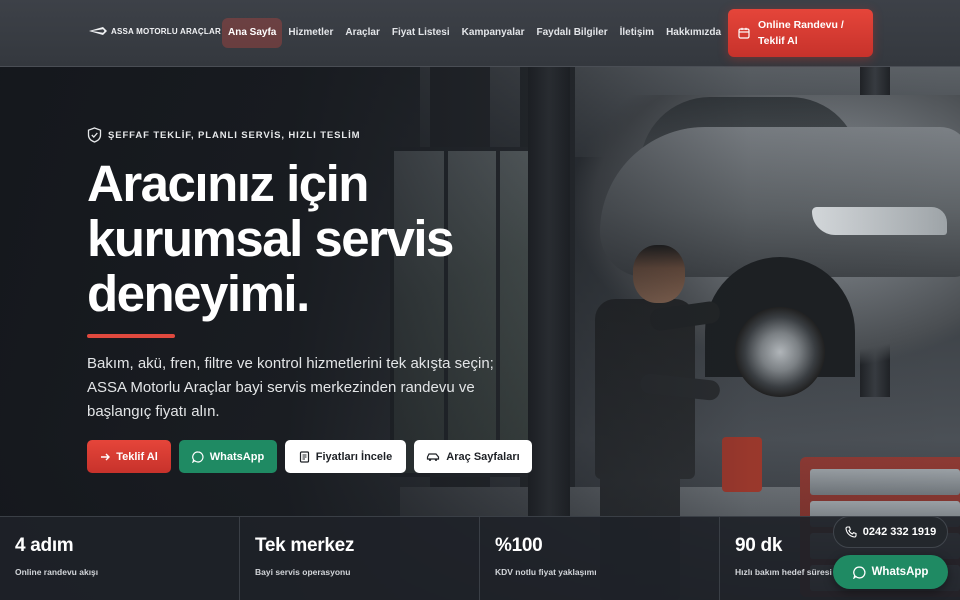 The height and width of the screenshot is (600, 960). What do you see at coordinates (131, 336) in the screenshot?
I see `headline-accent-bar` at bounding box center [131, 336].